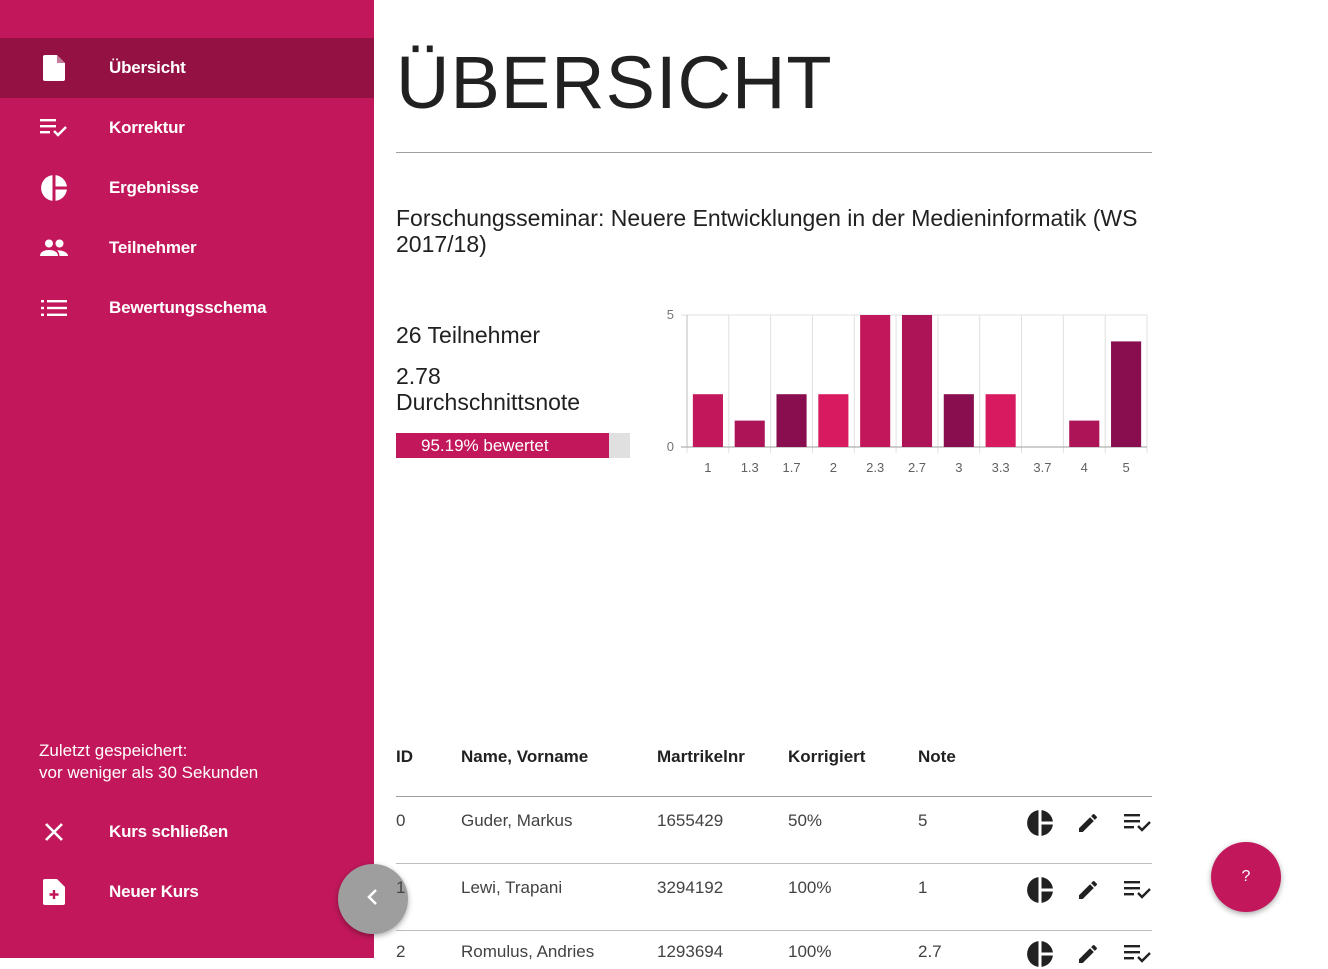 This screenshot has height=969, width=1328. What do you see at coordinates (512, 887) in the screenshot?
I see `cell-name: Lewi, Trapani` at bounding box center [512, 887].